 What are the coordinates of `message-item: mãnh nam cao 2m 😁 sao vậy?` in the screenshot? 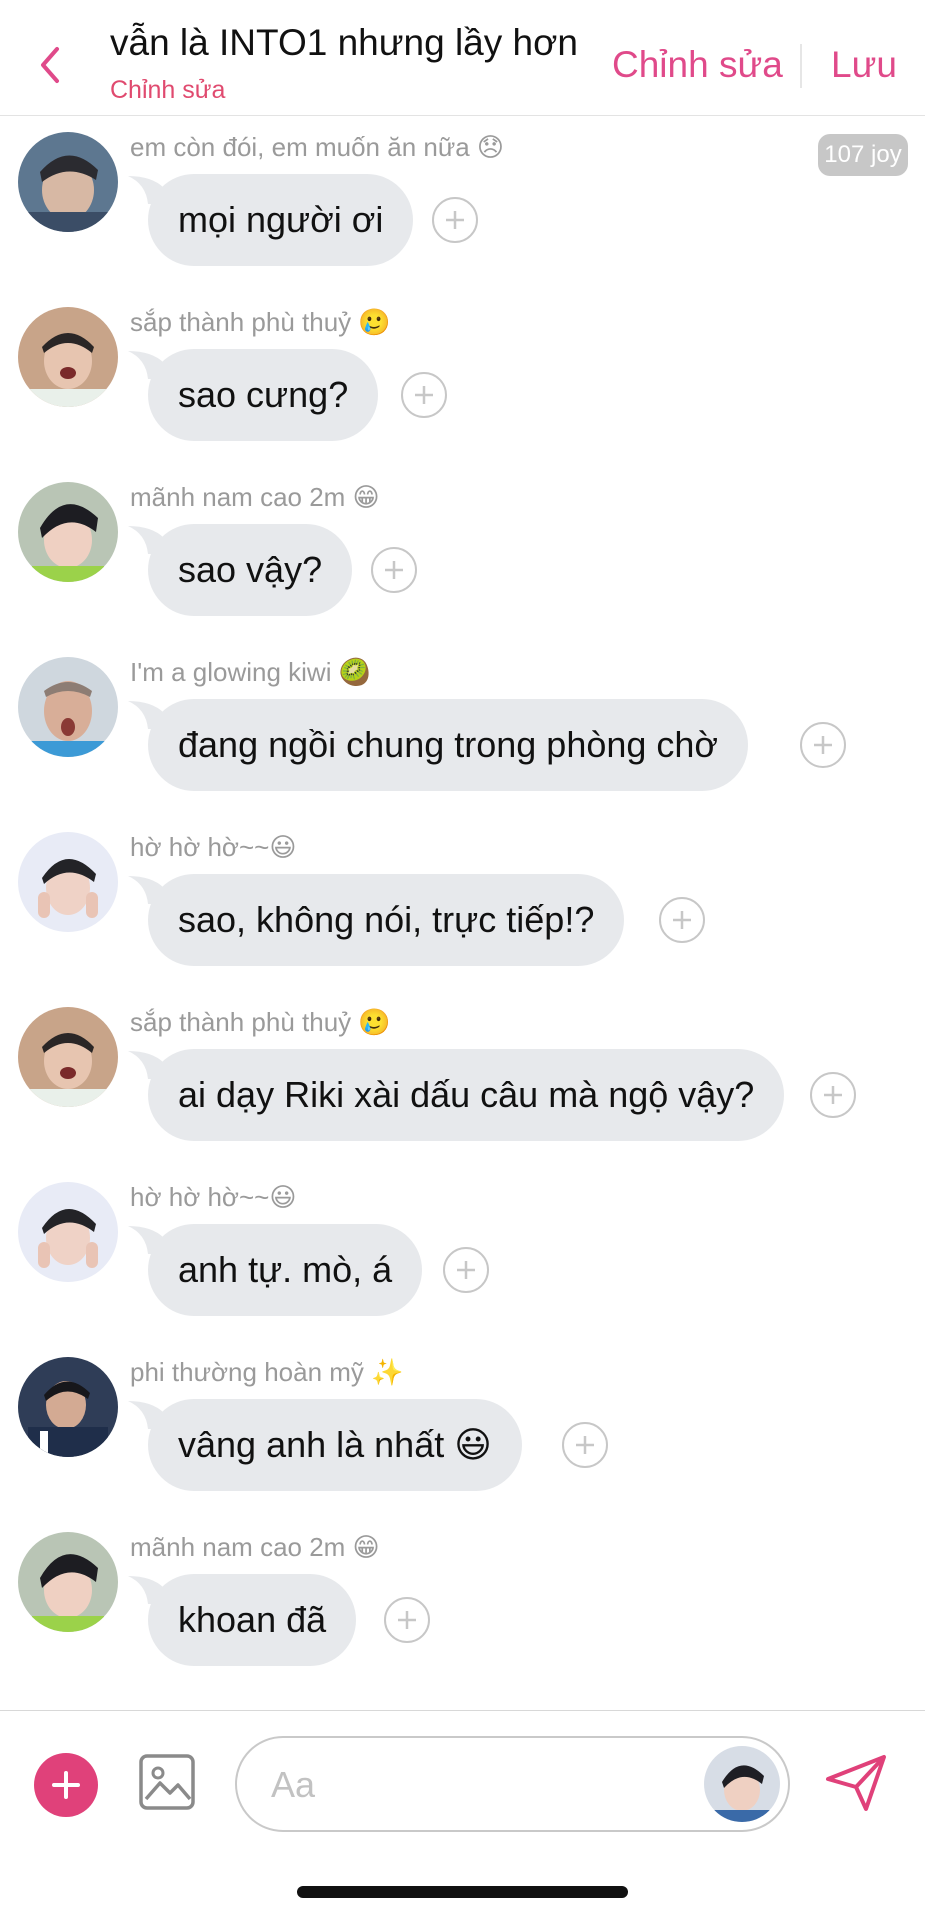 It's located at (462, 569).